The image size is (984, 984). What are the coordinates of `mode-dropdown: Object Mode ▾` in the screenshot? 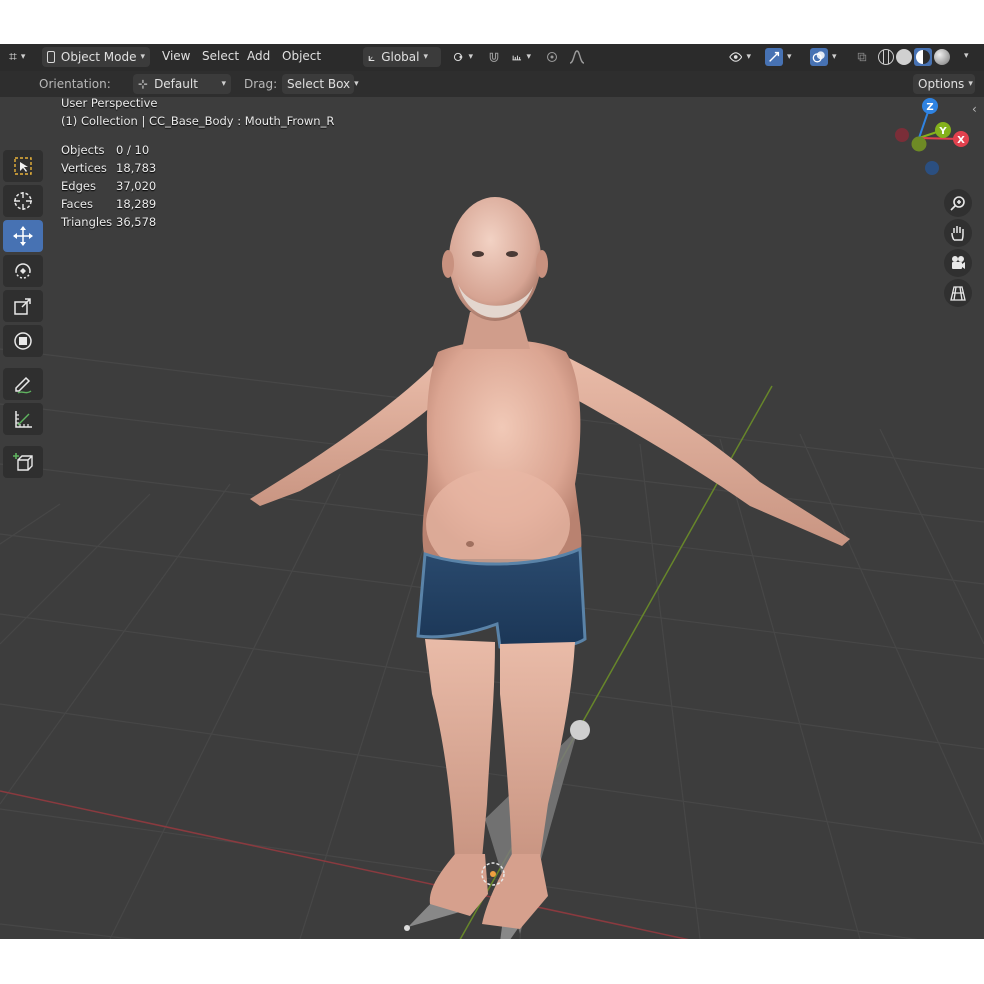 It's located at (96, 57).